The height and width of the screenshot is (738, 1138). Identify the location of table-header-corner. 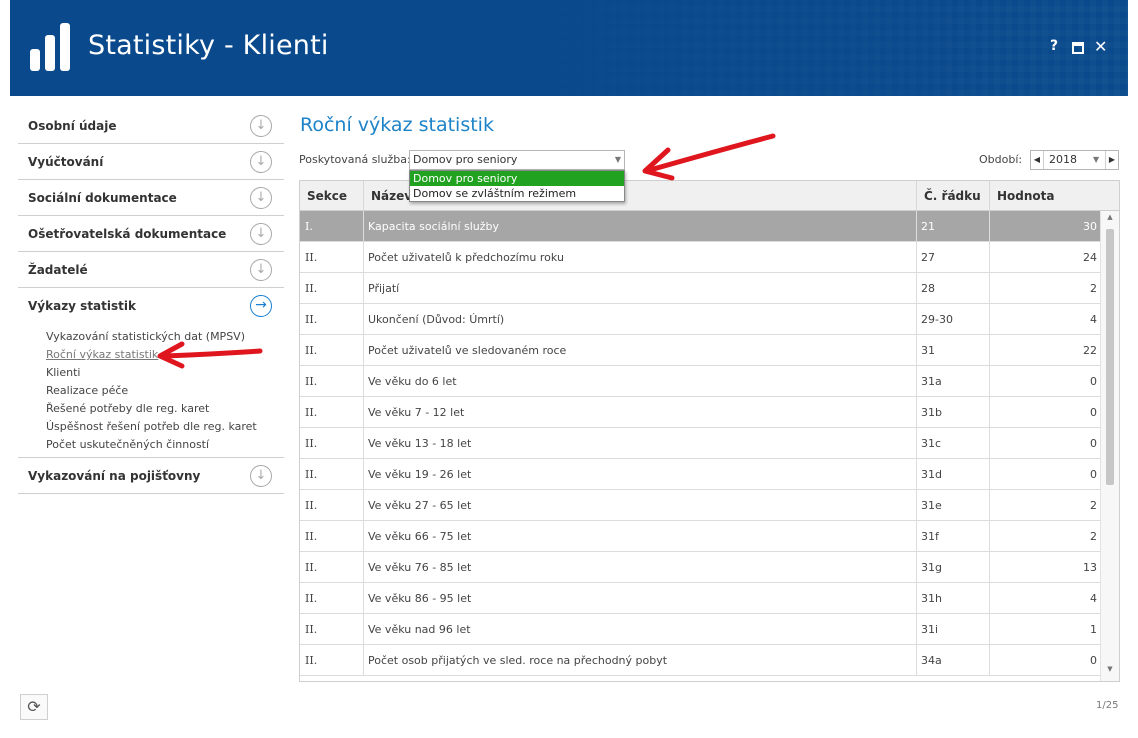
(1109, 196).